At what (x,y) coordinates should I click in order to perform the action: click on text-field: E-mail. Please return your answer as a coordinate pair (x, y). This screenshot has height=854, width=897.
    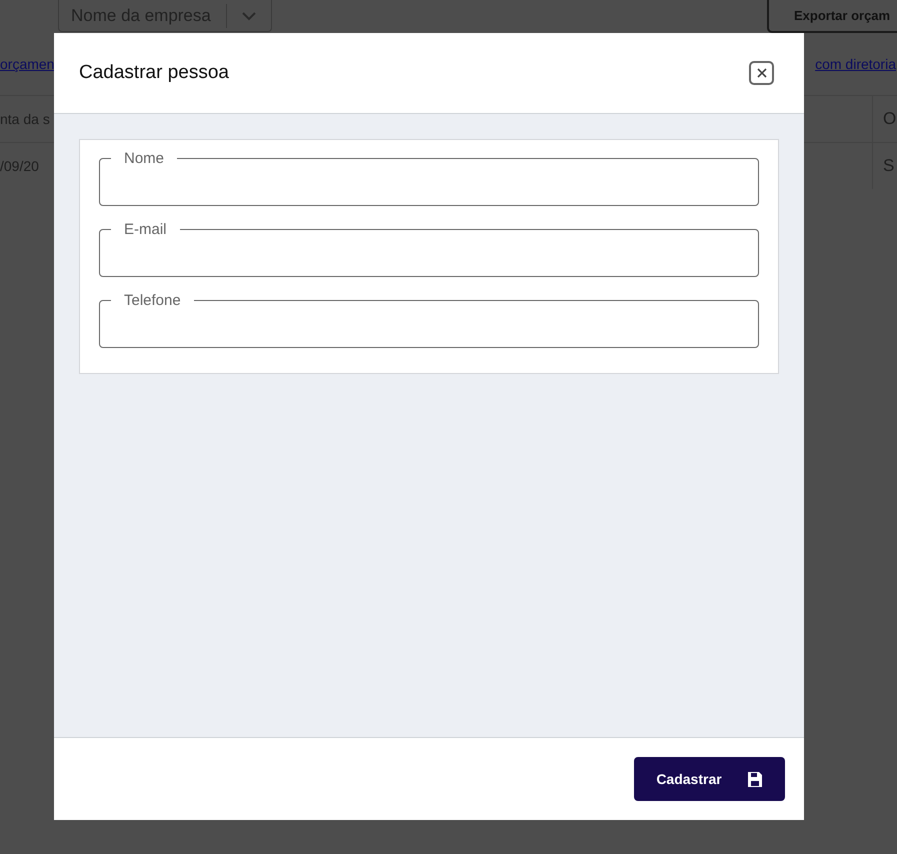
    Looking at the image, I should click on (429, 249).